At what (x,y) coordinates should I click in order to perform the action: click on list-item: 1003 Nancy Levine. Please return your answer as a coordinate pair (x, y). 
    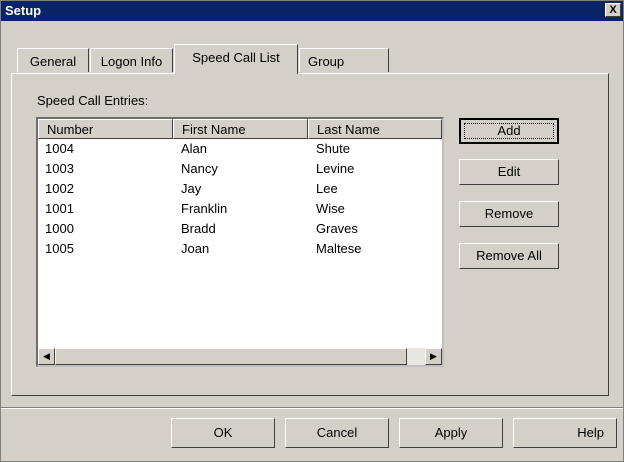
    Looking at the image, I should click on (240, 169).